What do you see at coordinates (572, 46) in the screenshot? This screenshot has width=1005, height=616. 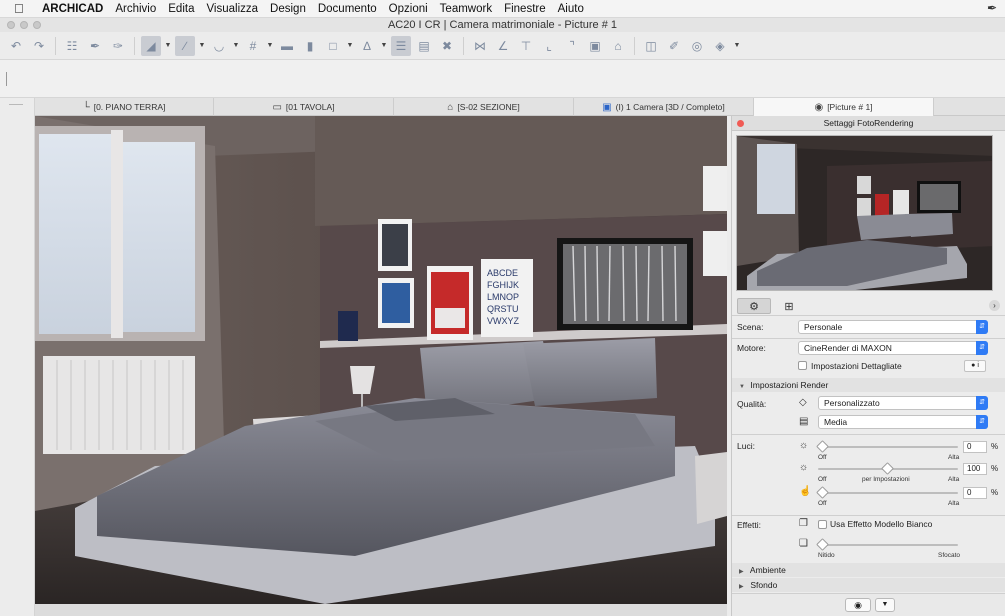 I see `fillet-icon: ⌝` at bounding box center [572, 46].